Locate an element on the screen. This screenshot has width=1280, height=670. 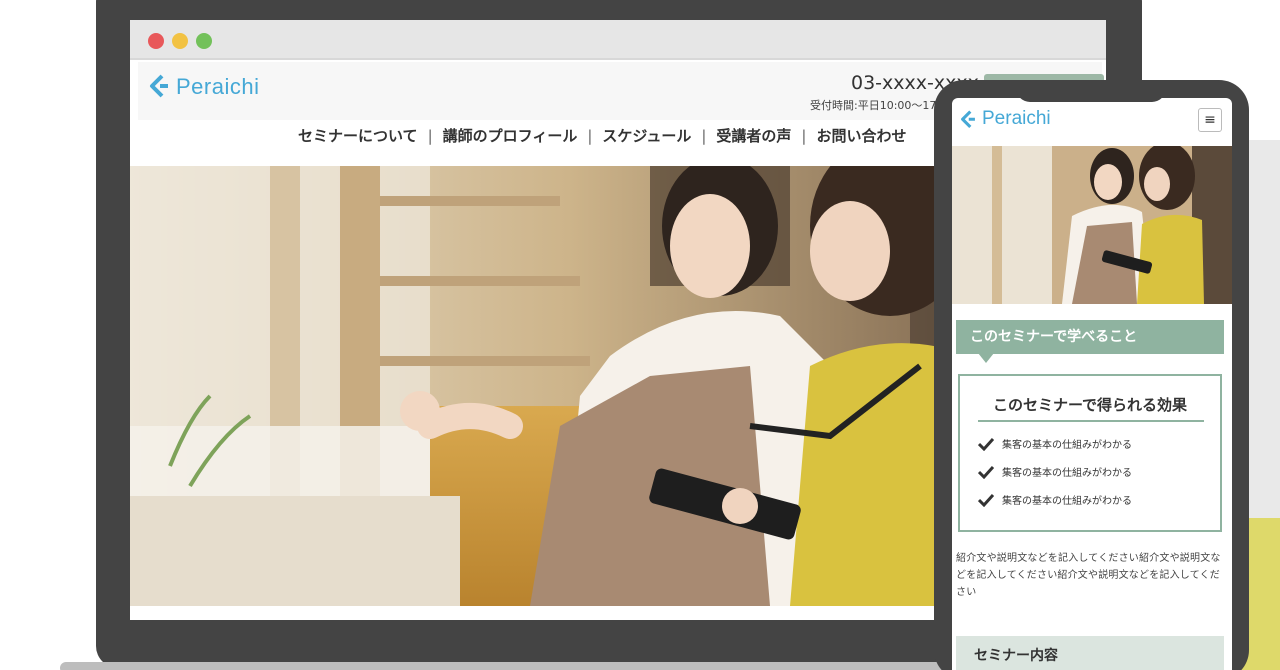
nav-item-contact: お問い合わせ is located at coordinates (861, 135).